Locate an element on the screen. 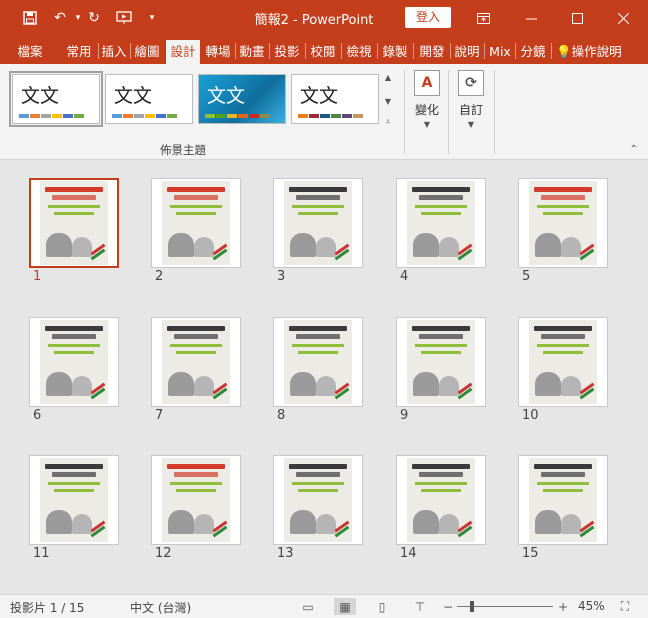 Image resolution: width=648 pixels, height=618 pixels. tell-me-box: 💡操作說明 is located at coordinates (600, 52).